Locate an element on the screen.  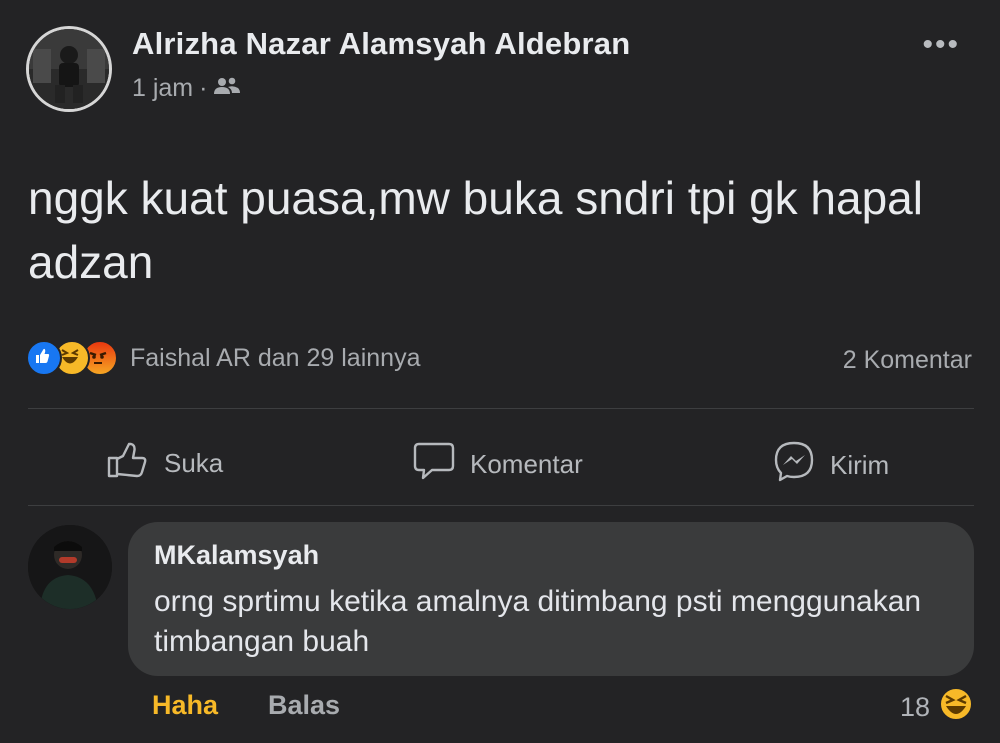
author-avatar-image is located at coordinates (69, 69).